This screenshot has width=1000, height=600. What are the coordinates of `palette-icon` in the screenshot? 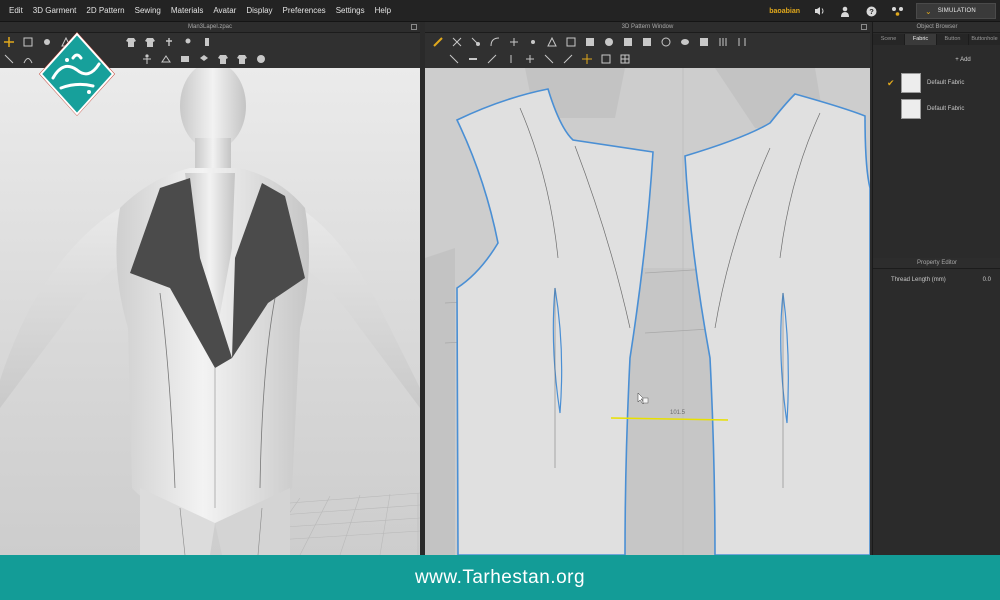 It's located at (261, 59).